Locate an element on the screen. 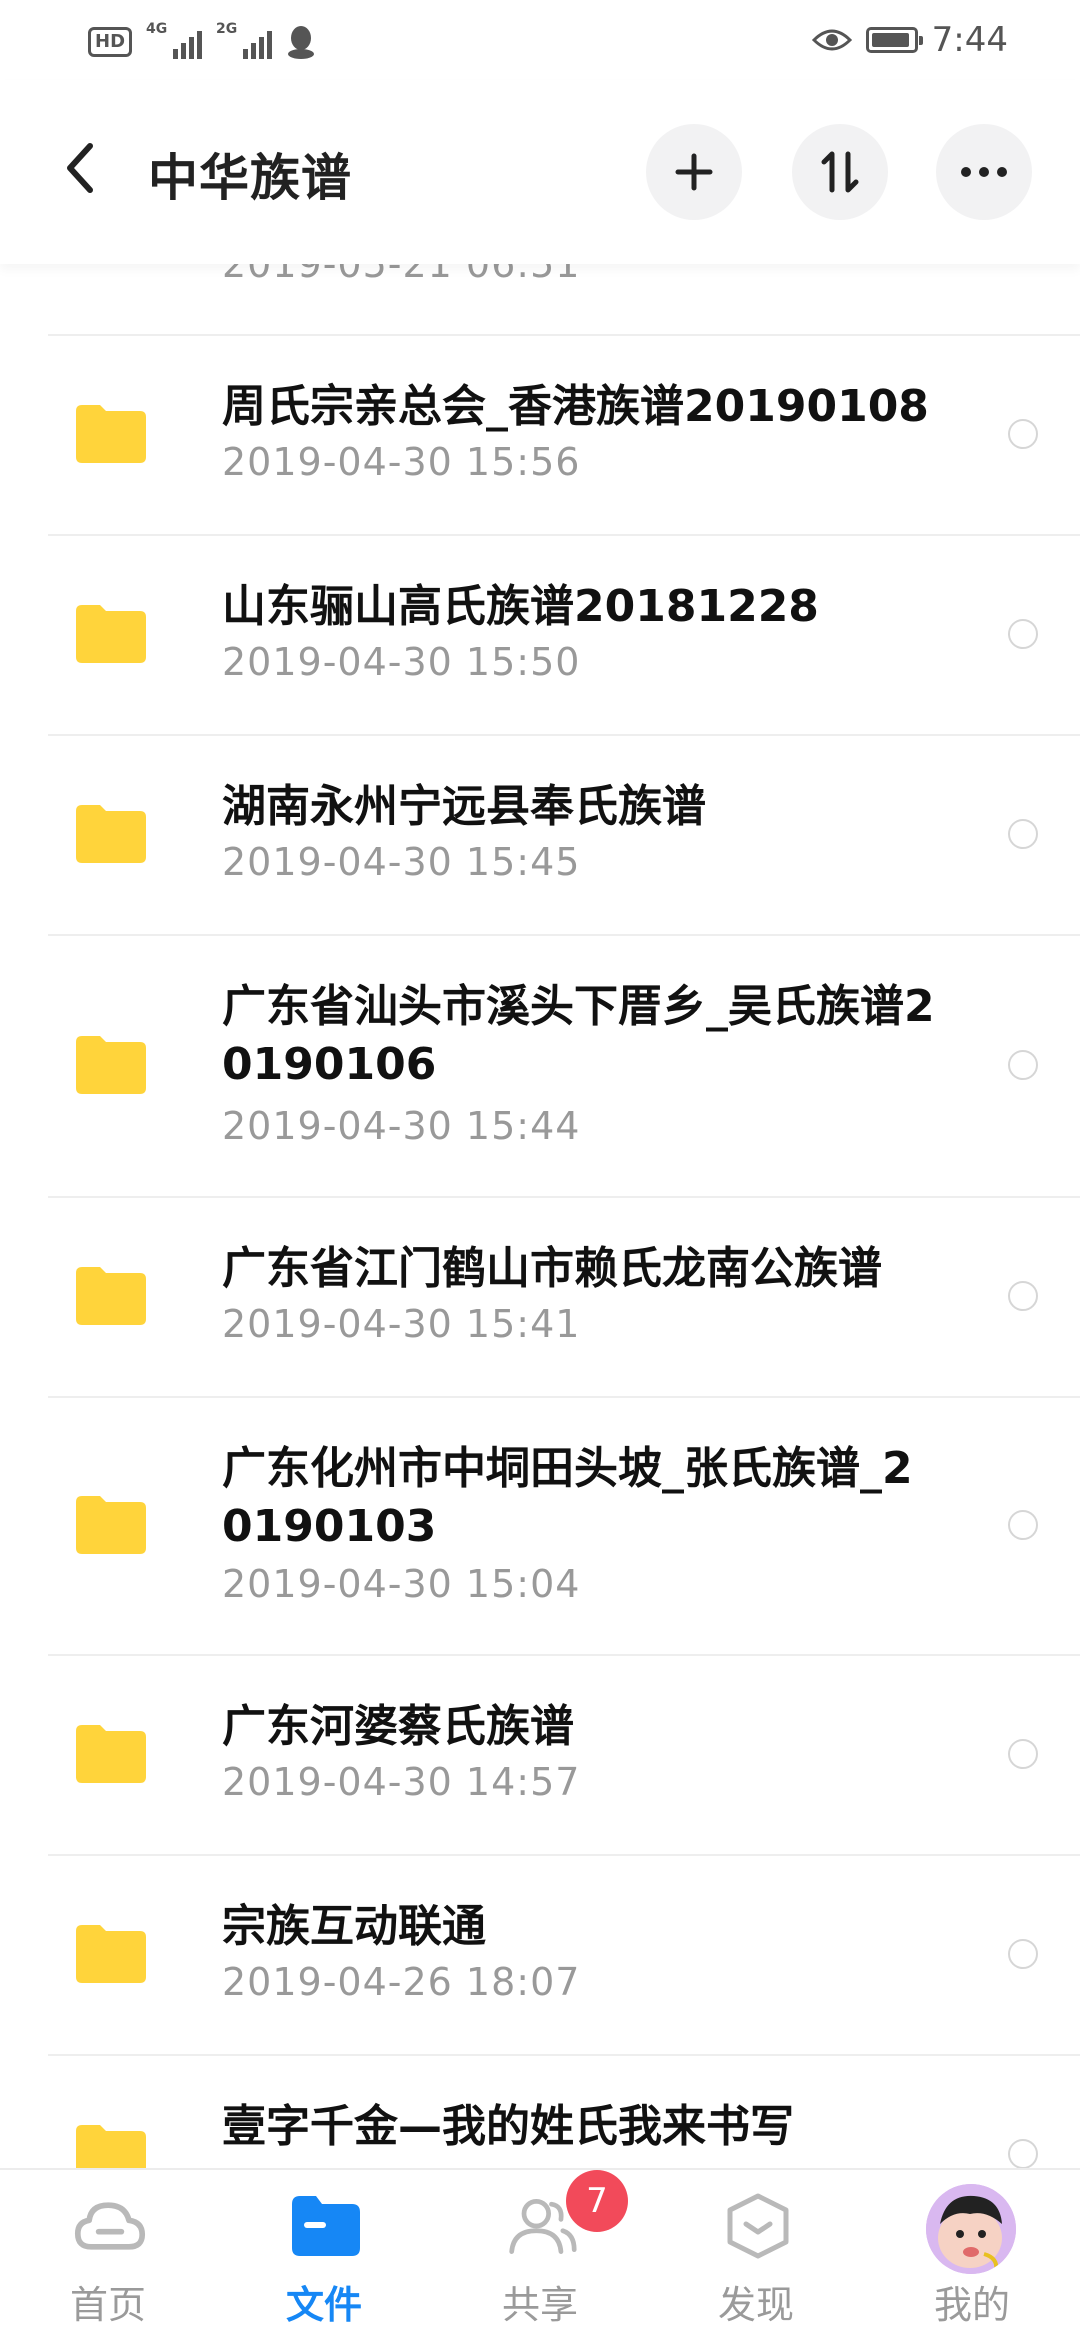  file-date: 2019-04-30 15:45 is located at coordinates (401, 862).